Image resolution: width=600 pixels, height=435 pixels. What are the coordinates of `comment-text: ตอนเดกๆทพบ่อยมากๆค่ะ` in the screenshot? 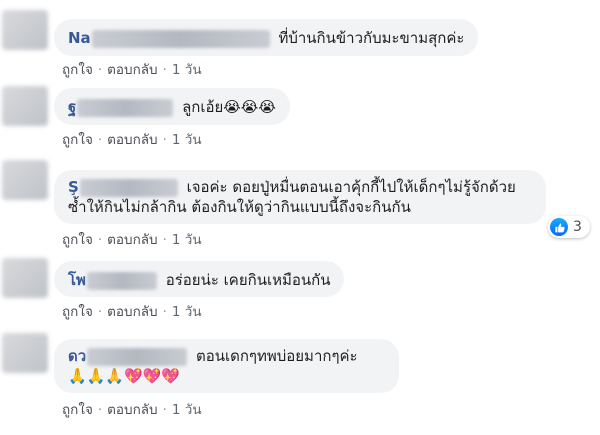 It's located at (276, 356).